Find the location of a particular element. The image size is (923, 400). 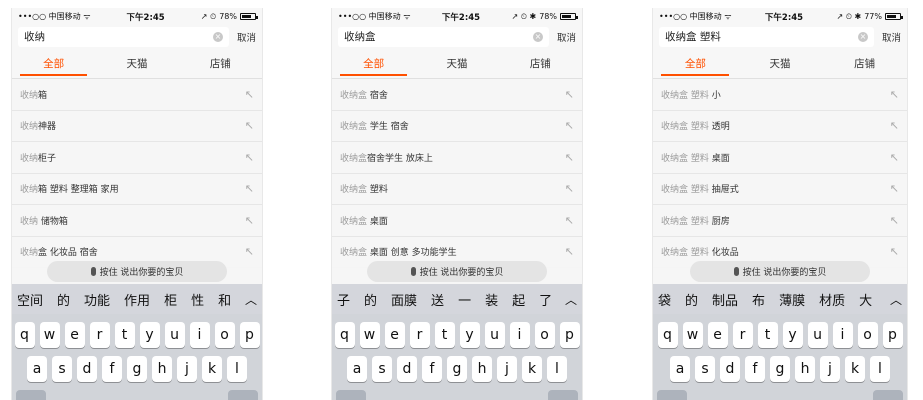

suggestion-item: 收纳盒 塑料 透明 ↖ is located at coordinates (780, 126).